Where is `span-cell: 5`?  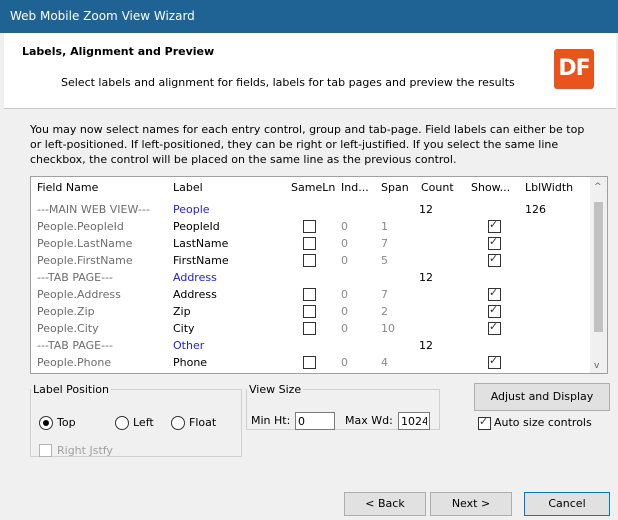 span-cell: 5 is located at coordinates (384, 260).